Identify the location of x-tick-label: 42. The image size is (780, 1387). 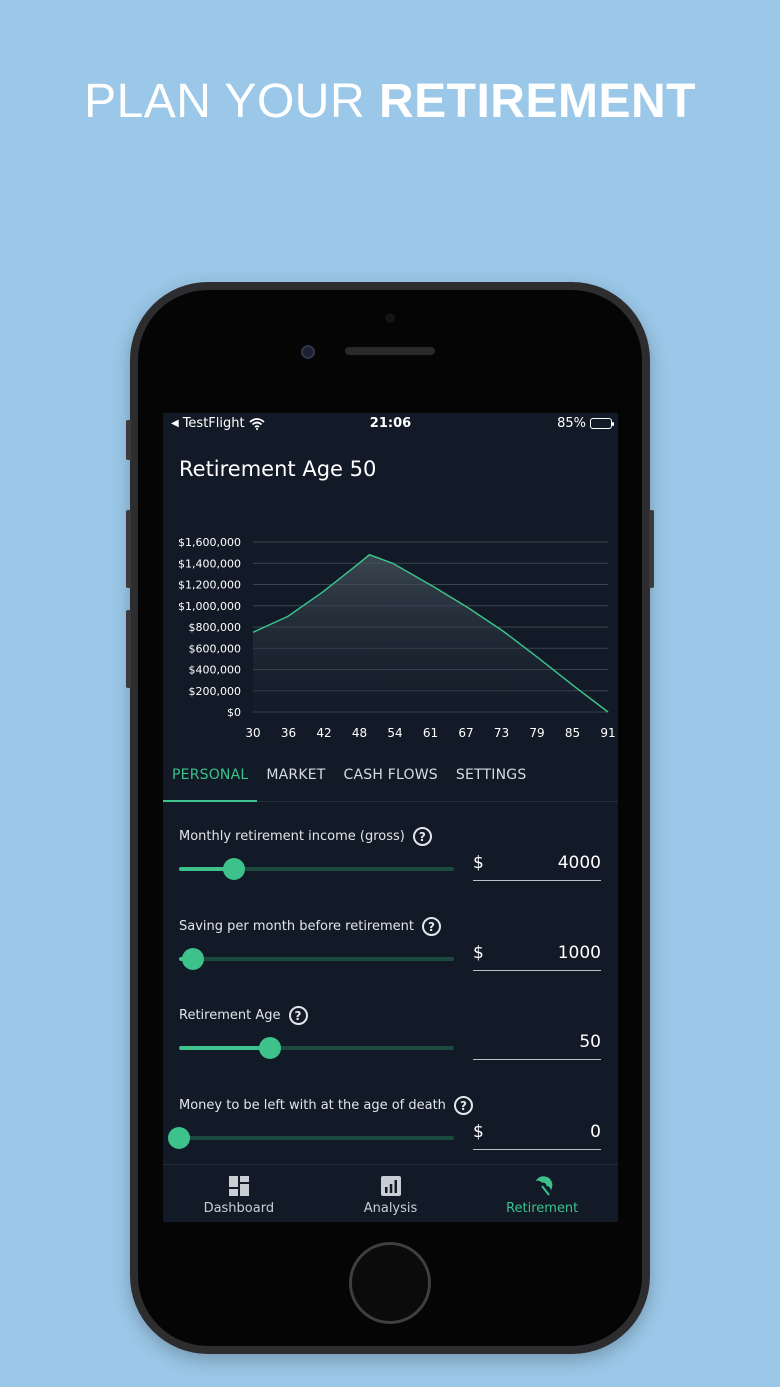
(323, 733).